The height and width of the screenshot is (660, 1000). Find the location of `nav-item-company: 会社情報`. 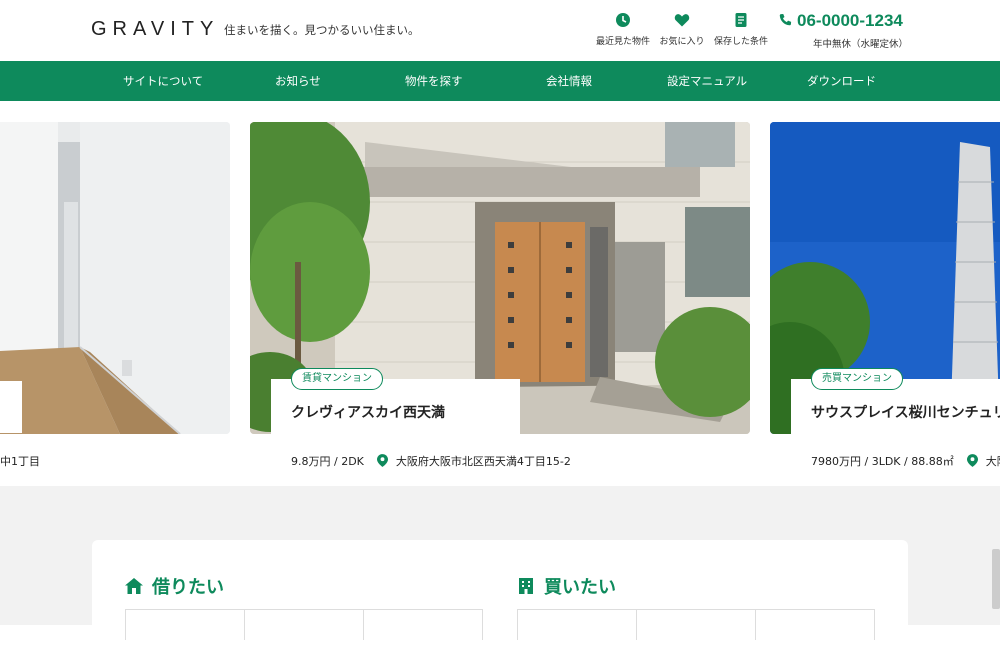

nav-item-company: 会社情報 is located at coordinates (569, 81).